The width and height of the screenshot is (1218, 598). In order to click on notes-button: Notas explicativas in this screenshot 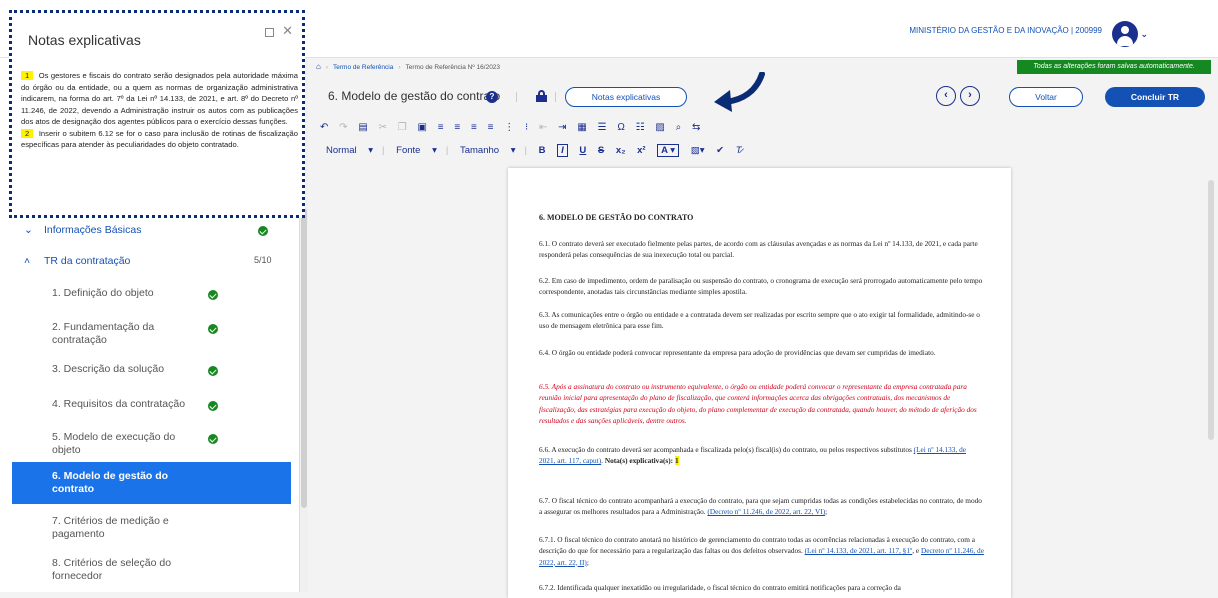, I will do `click(626, 97)`.